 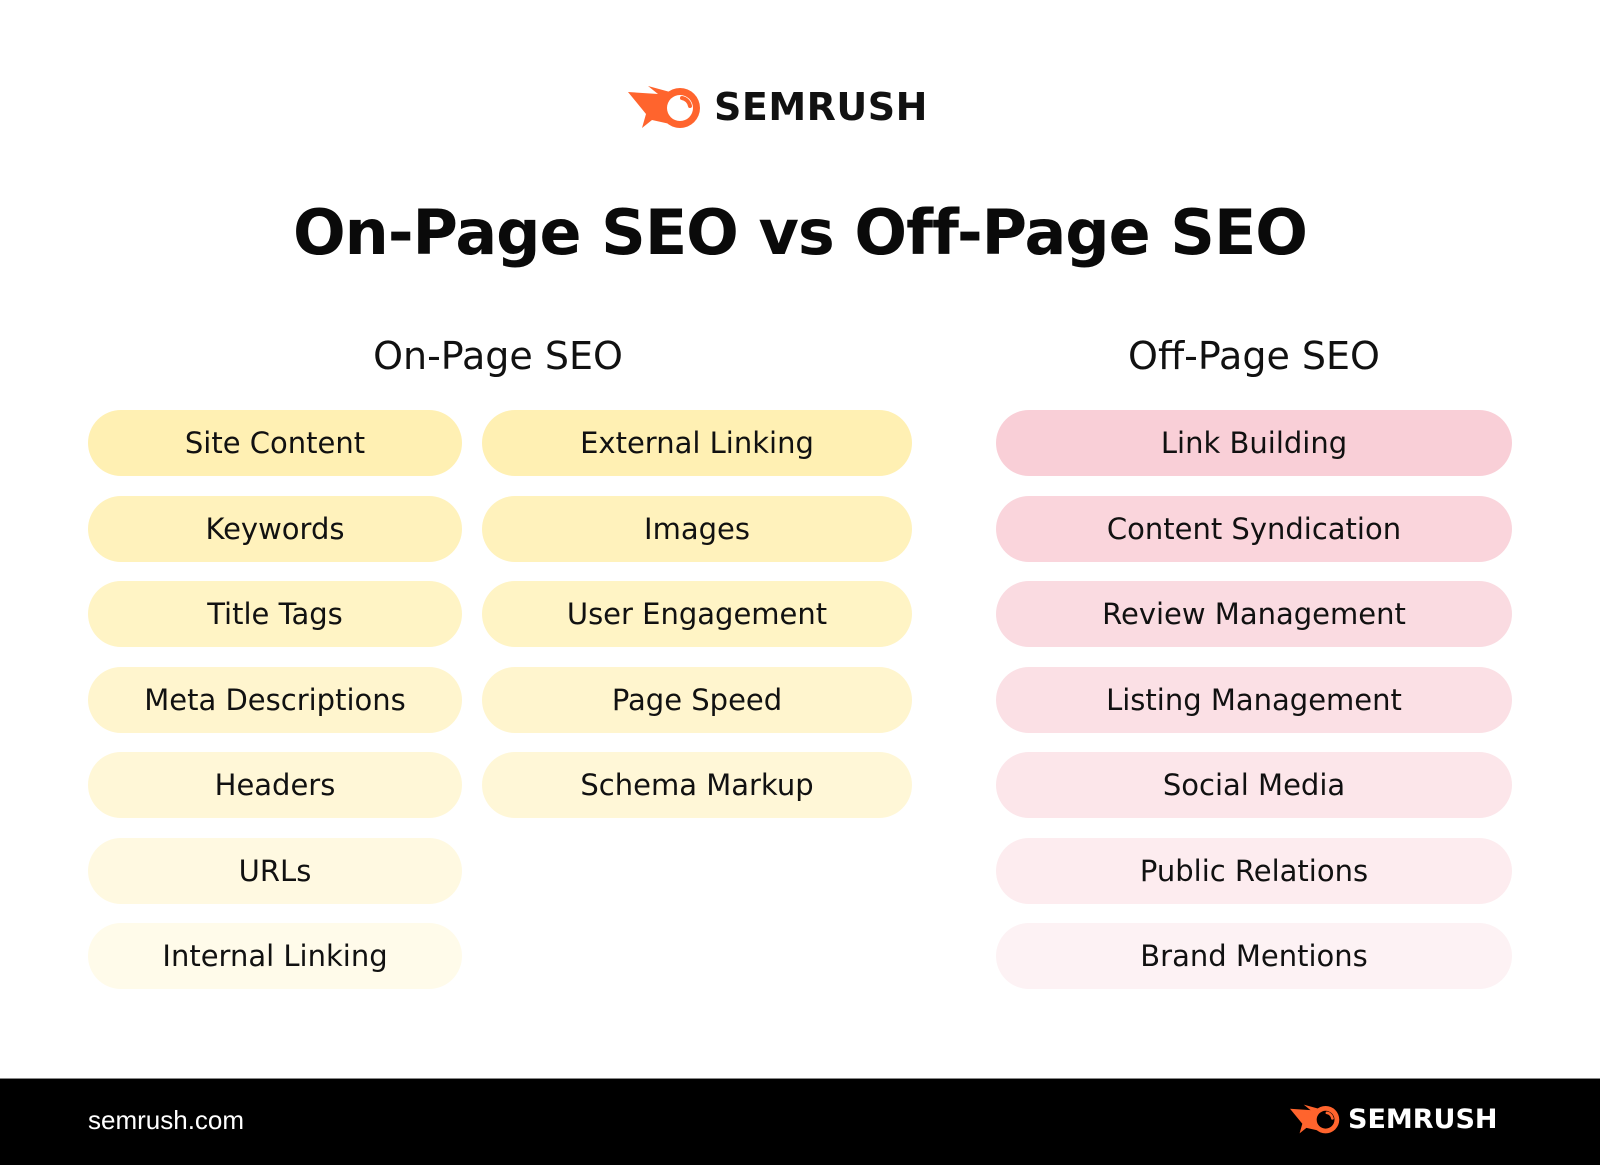 I want to click on on-page-factor-pill: Schema Markup, so click(x=697, y=785).